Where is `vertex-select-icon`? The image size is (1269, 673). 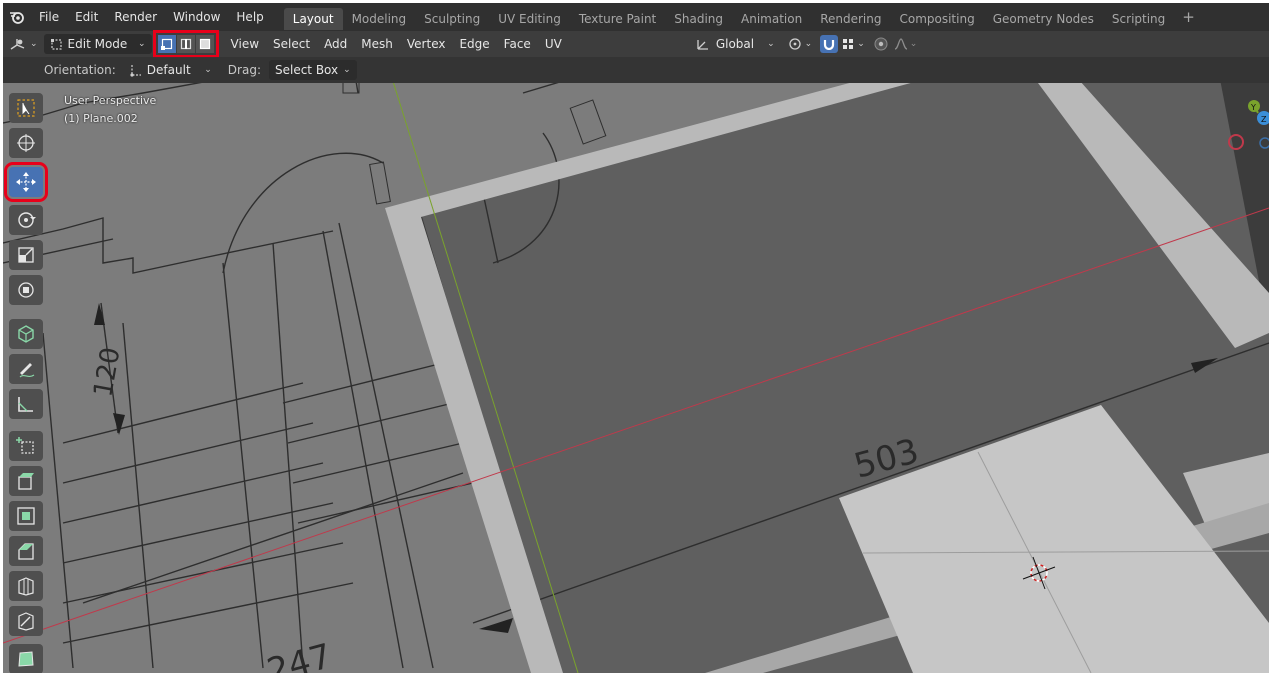 vertex-select-icon is located at coordinates (166, 44).